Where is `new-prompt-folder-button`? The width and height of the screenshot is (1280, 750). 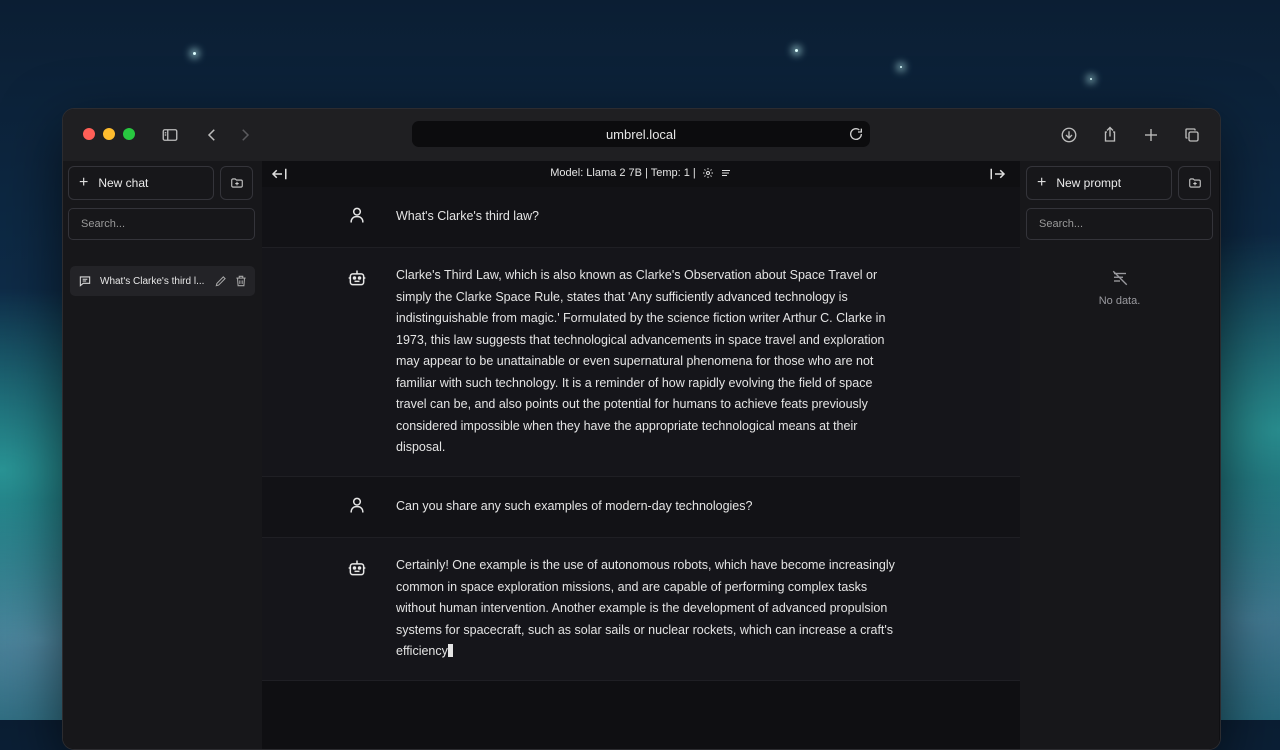 new-prompt-folder-button is located at coordinates (1194, 183).